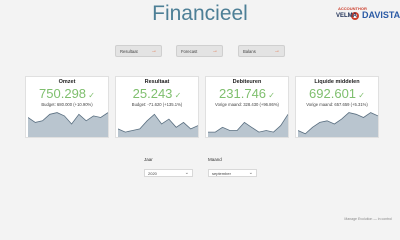 This screenshot has width=400, height=240. What do you see at coordinates (249, 51) in the screenshot?
I see `nav-label: Balans` at bounding box center [249, 51].